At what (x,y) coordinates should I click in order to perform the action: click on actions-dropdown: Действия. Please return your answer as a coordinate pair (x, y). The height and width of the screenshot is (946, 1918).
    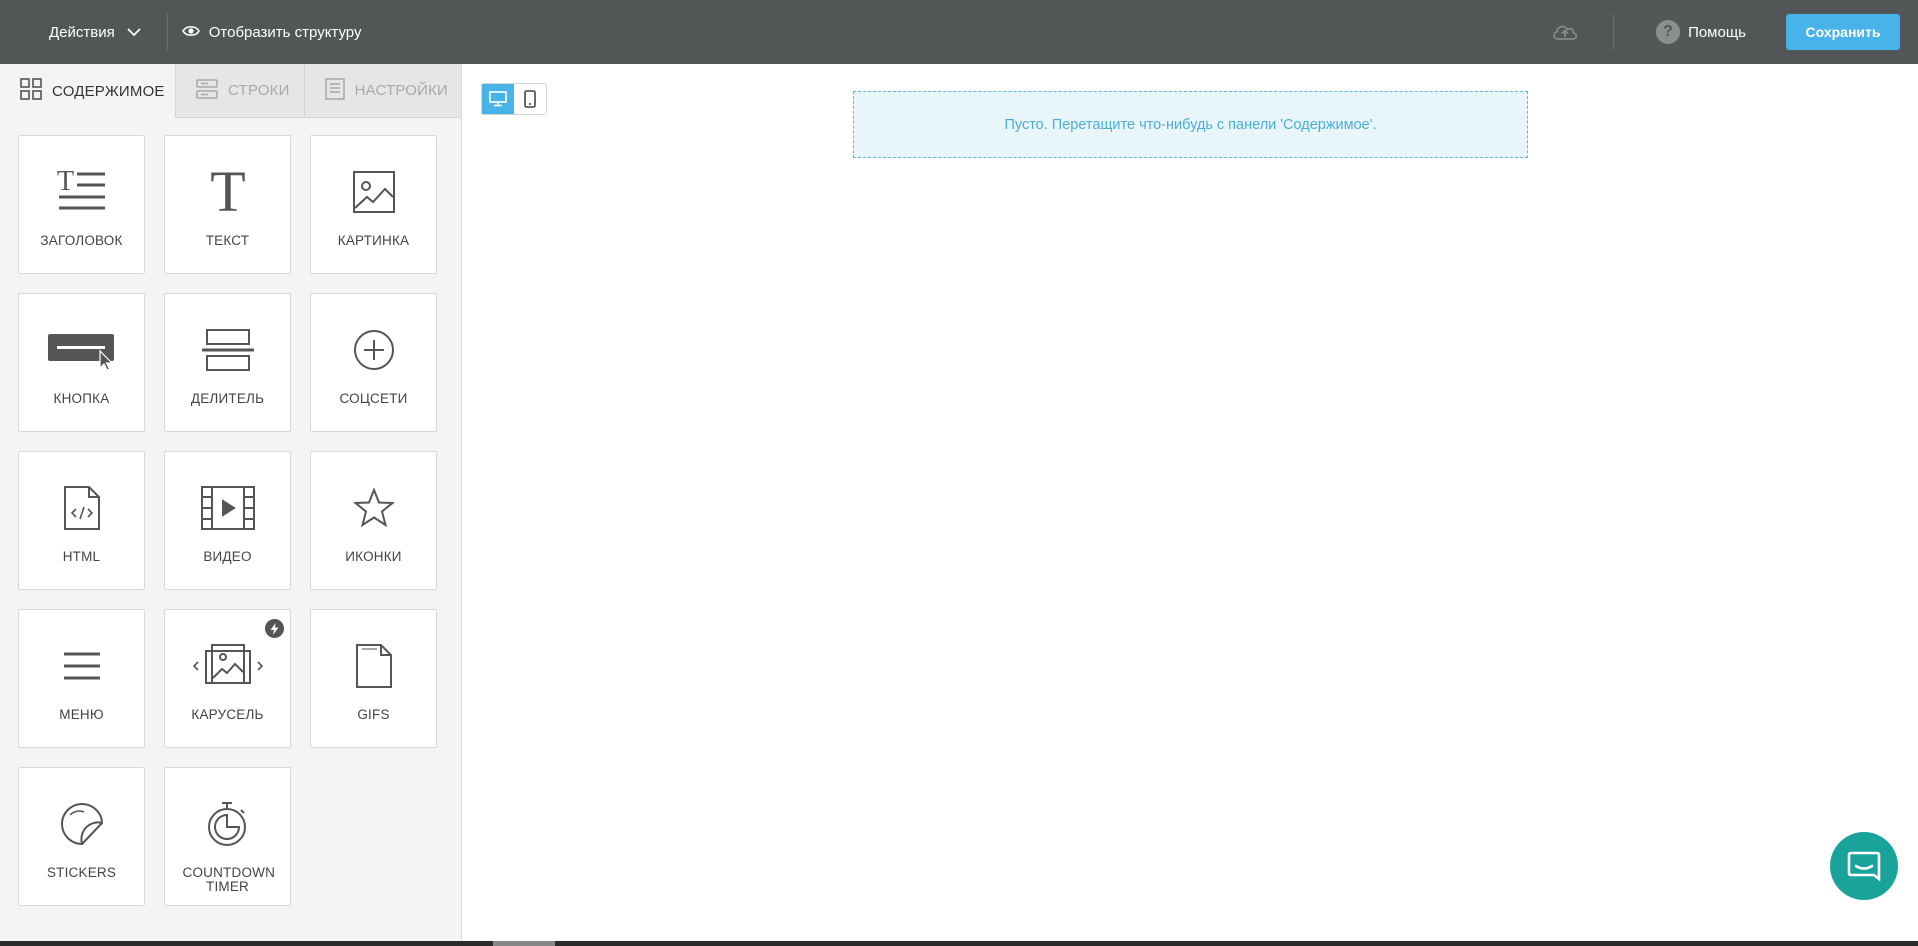
    Looking at the image, I should click on (70, 32).